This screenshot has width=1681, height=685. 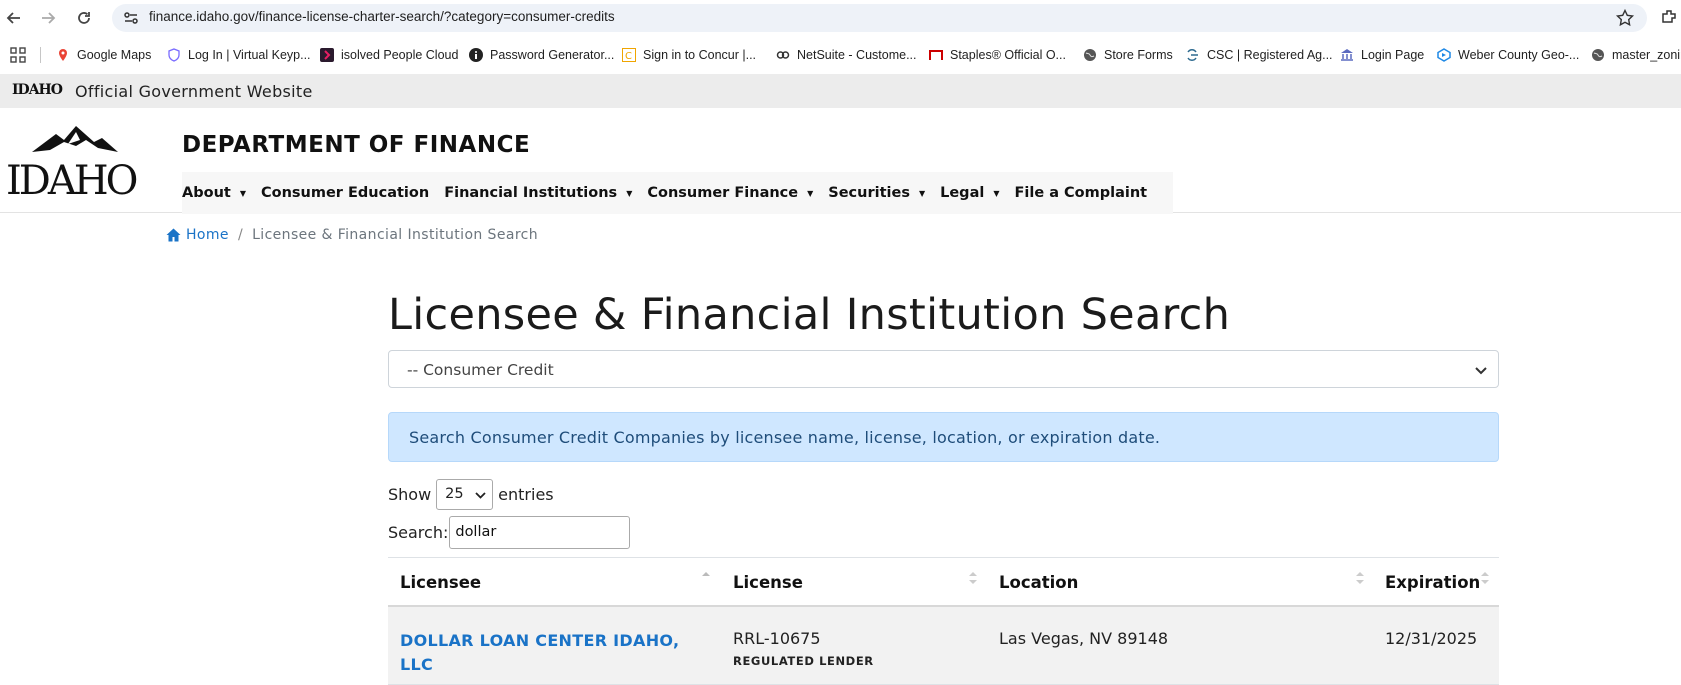 I want to click on nav-file-a-complaint: File a Complaint, so click(x=1086, y=193).